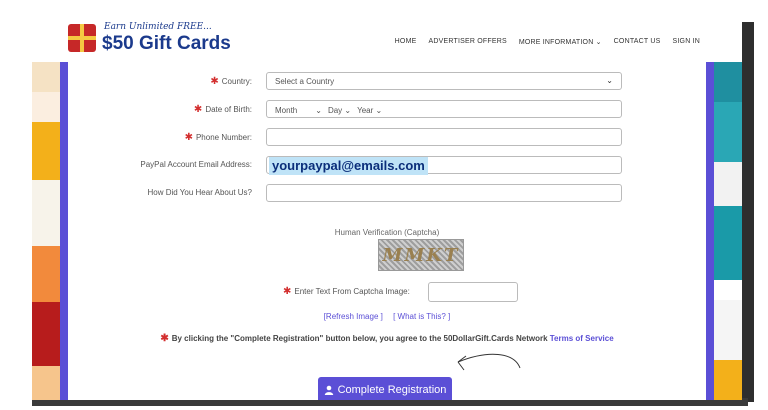  I want to click on right-decor-strip, so click(728, 231).